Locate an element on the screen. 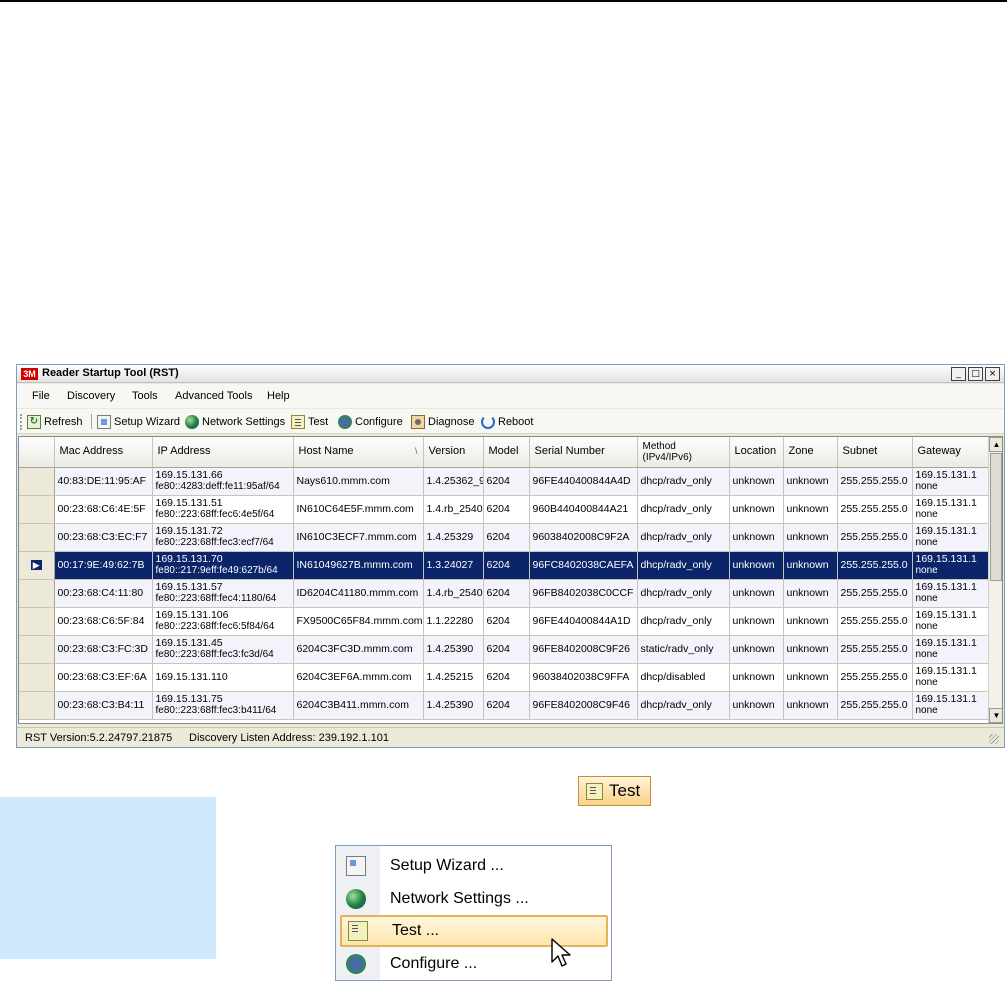  minimize-button: _ is located at coordinates (958, 374).